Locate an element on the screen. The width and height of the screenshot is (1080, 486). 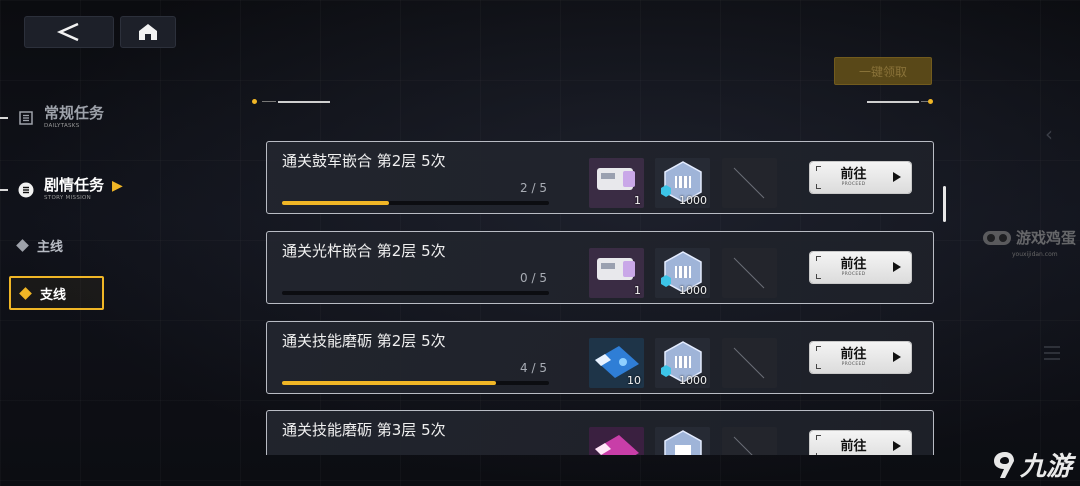
watermark-text: 九游 is located at coordinates (1046, 467).